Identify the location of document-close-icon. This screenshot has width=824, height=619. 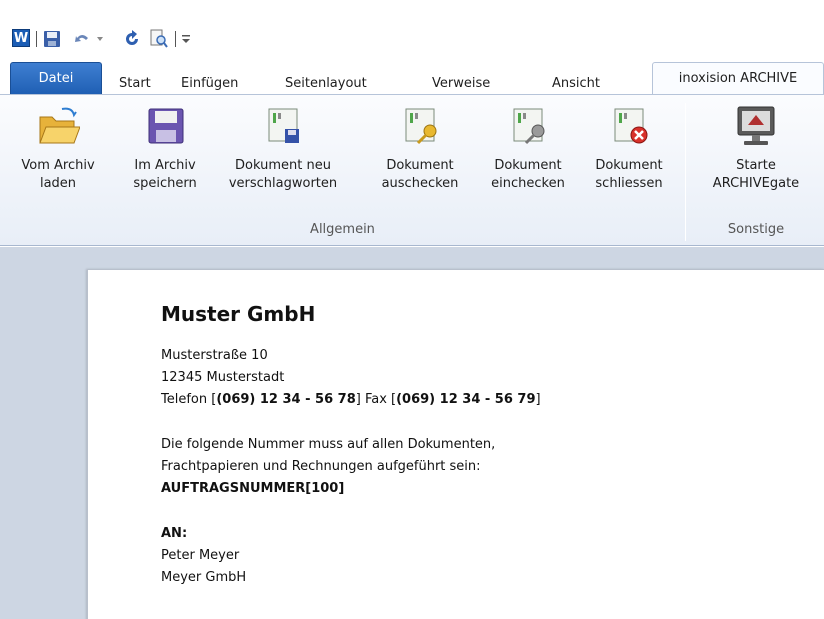
(629, 126).